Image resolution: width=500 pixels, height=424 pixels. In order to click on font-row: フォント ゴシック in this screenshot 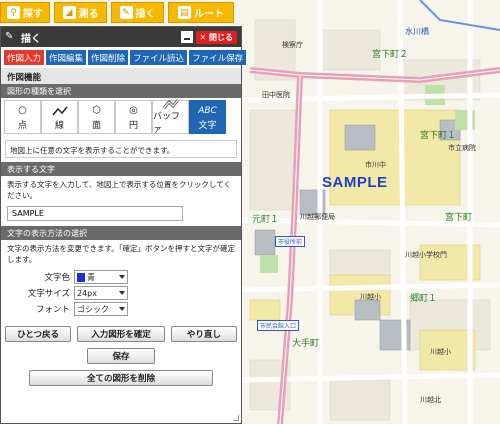, I will do `click(121, 309)`.